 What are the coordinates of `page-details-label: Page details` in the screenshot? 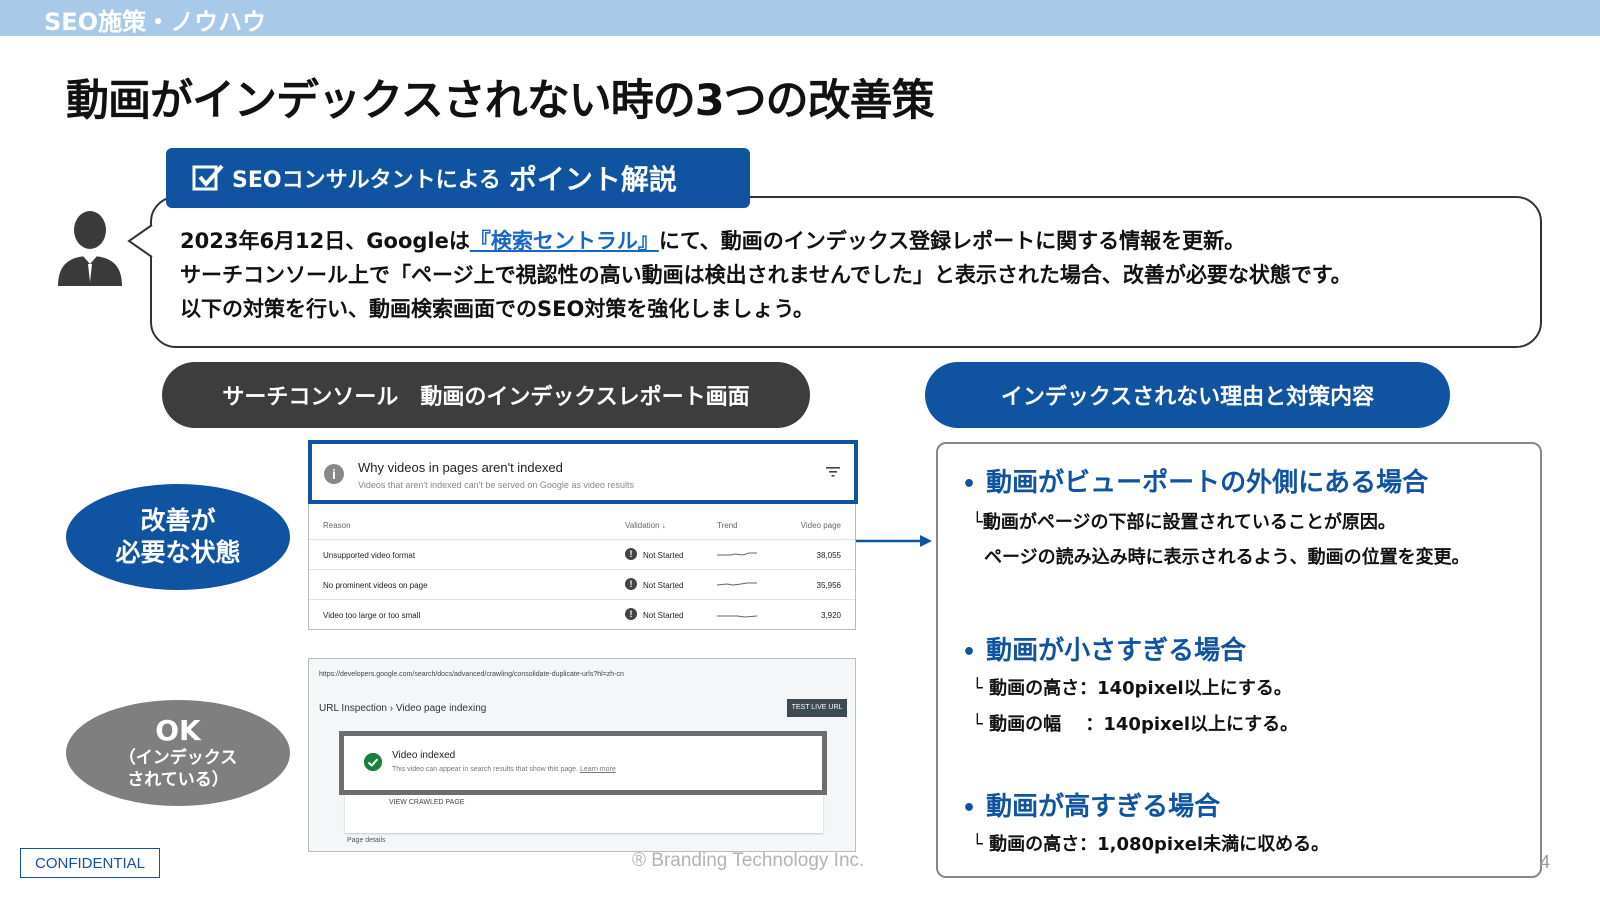 It's located at (366, 840).